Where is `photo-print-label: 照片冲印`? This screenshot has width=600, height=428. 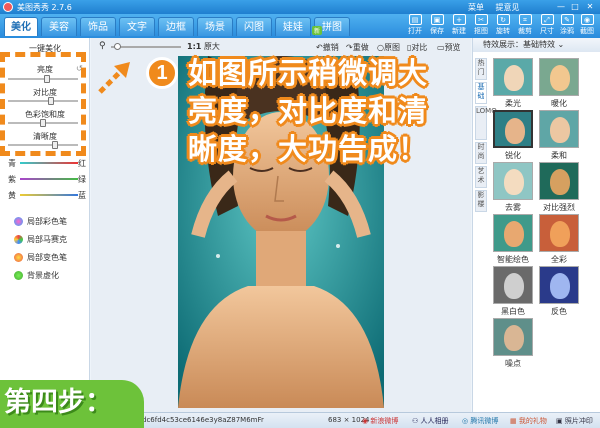
photo-print-label: 照片冲印 is located at coordinates (578, 421).